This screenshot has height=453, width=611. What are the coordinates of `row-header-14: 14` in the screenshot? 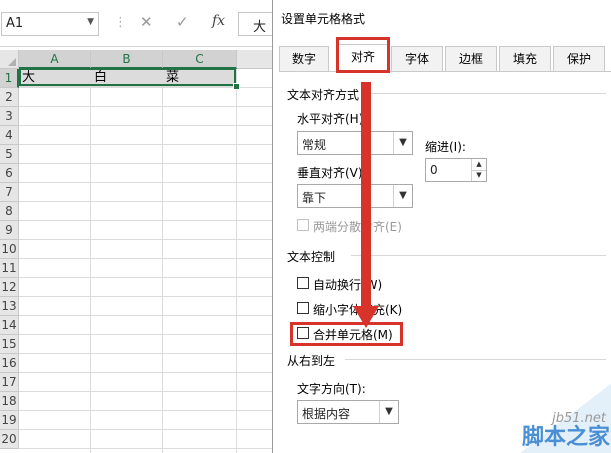 It's located at (9, 325).